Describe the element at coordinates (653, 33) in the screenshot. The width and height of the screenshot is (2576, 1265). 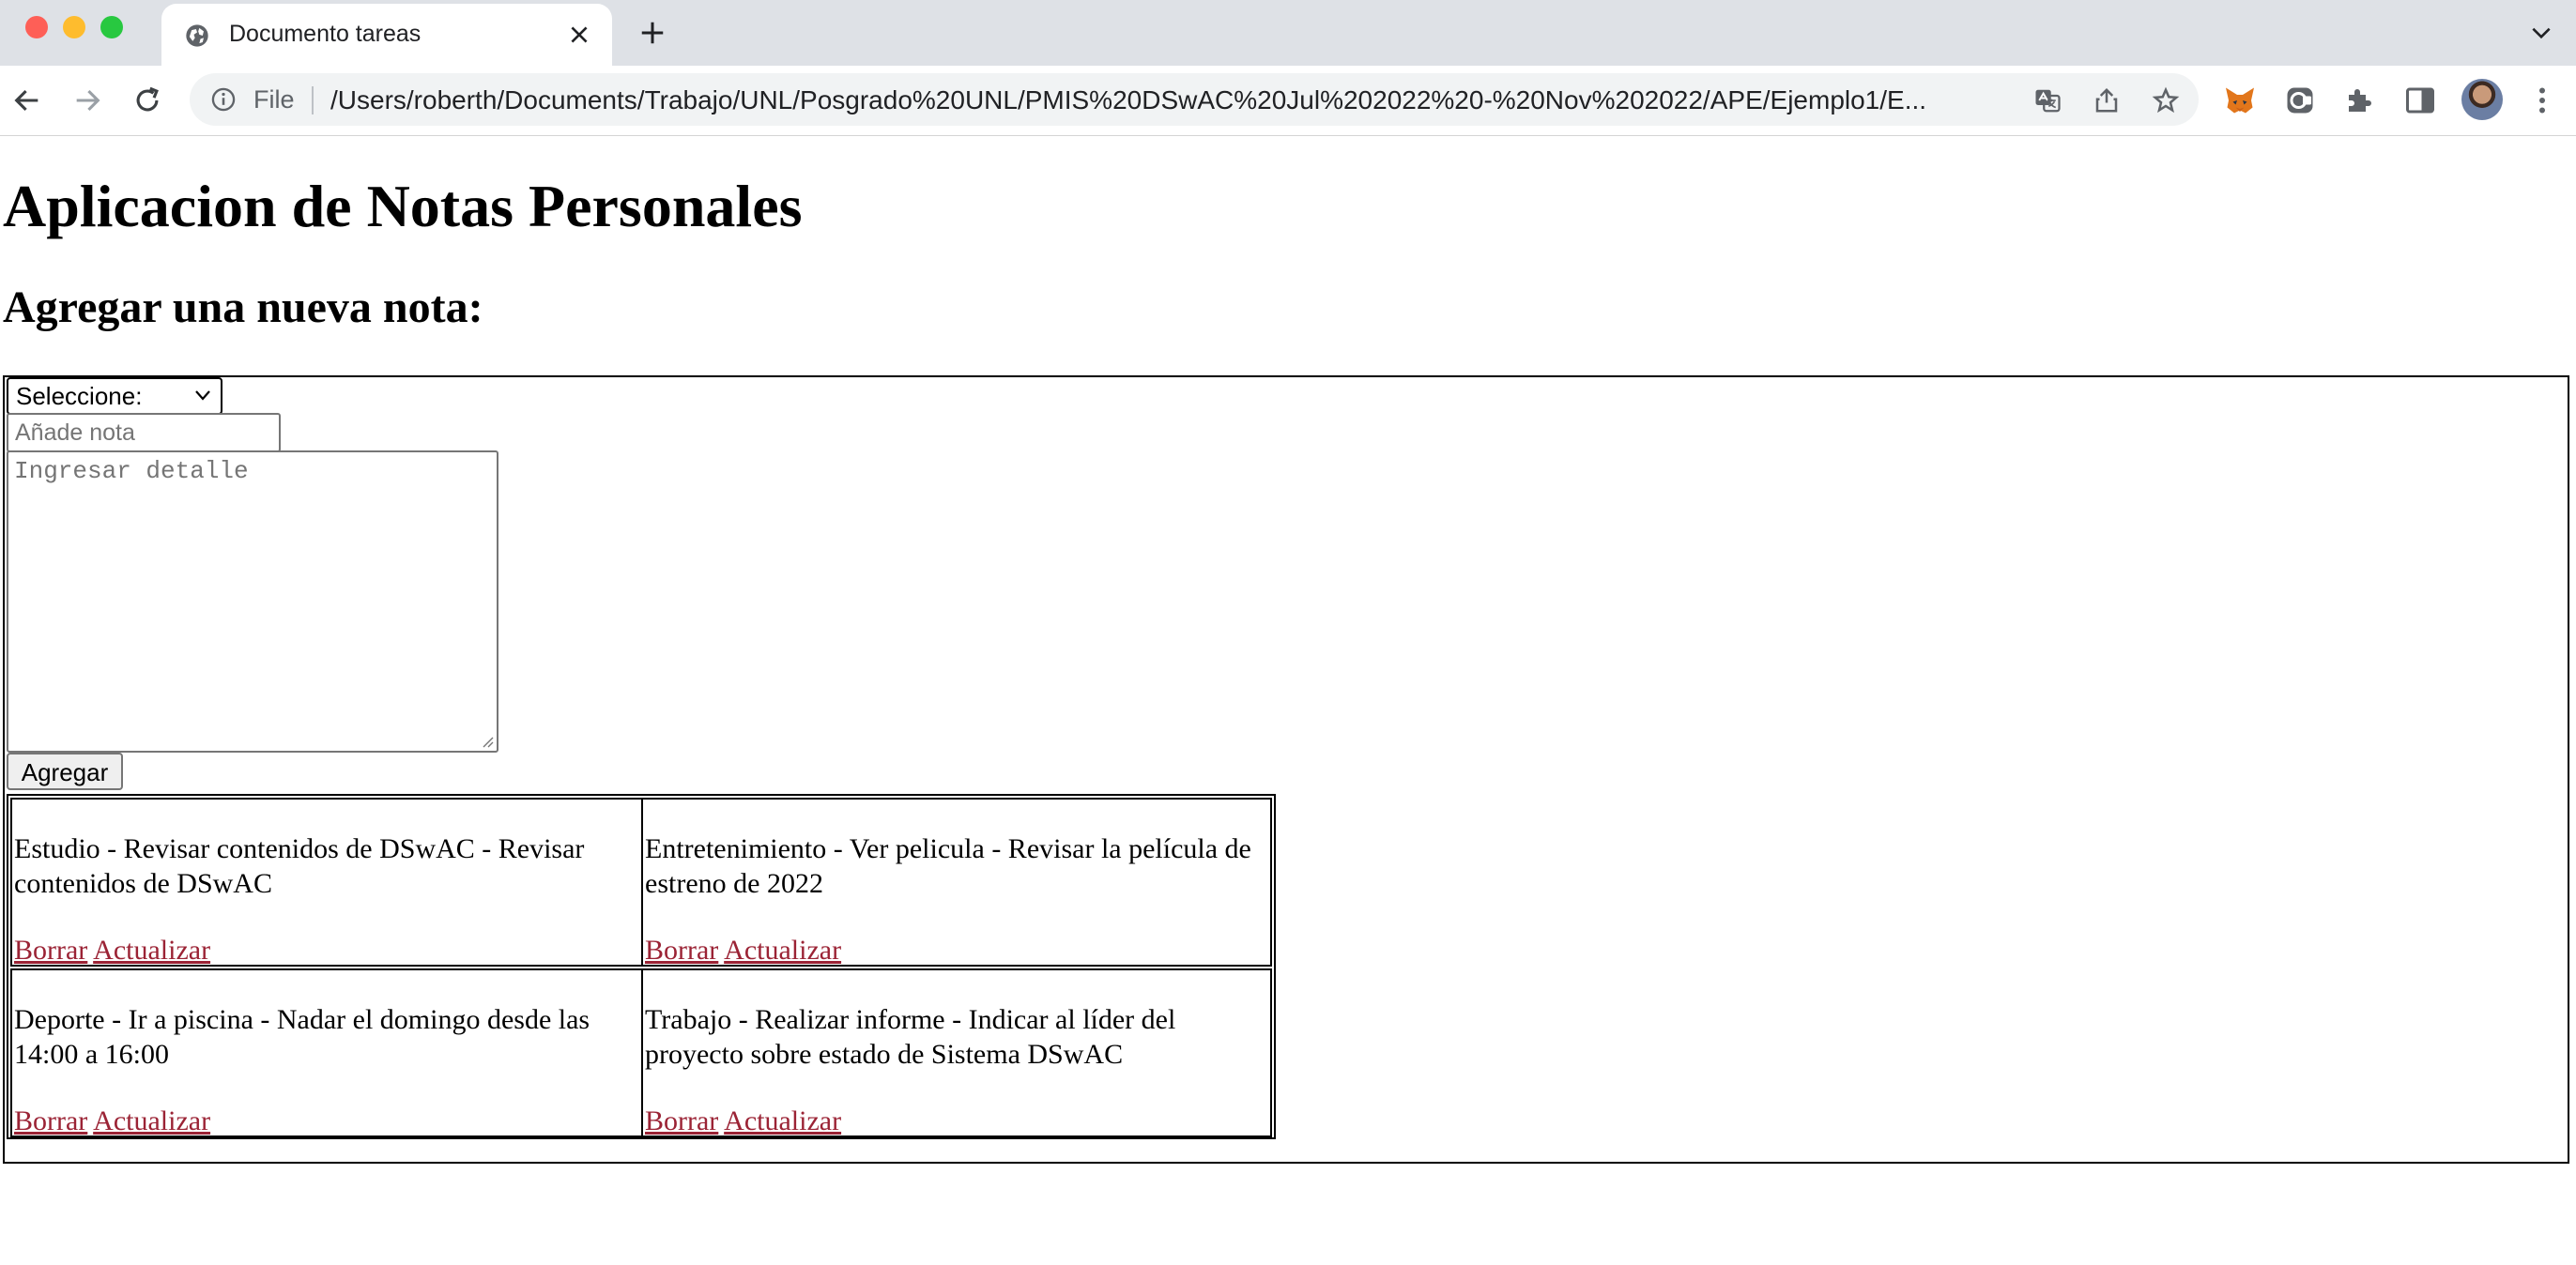
I see `new-tab-icon` at that location.